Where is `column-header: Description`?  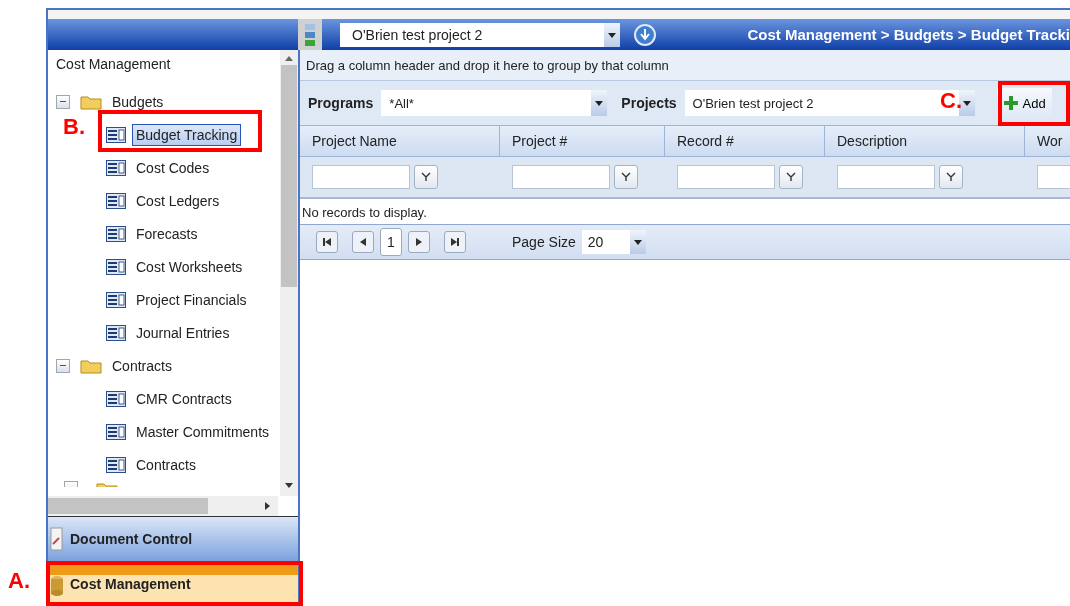
column-header: Description is located at coordinates (872, 141).